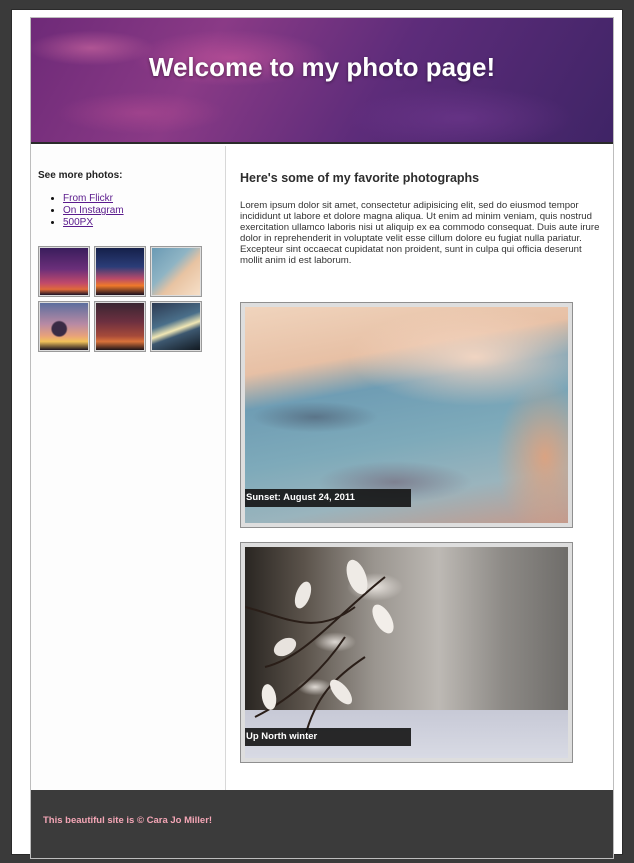 The width and height of the screenshot is (634, 863). I want to click on copyright-text: This beautiful site is © Cara Jo Miller!, so click(128, 820).